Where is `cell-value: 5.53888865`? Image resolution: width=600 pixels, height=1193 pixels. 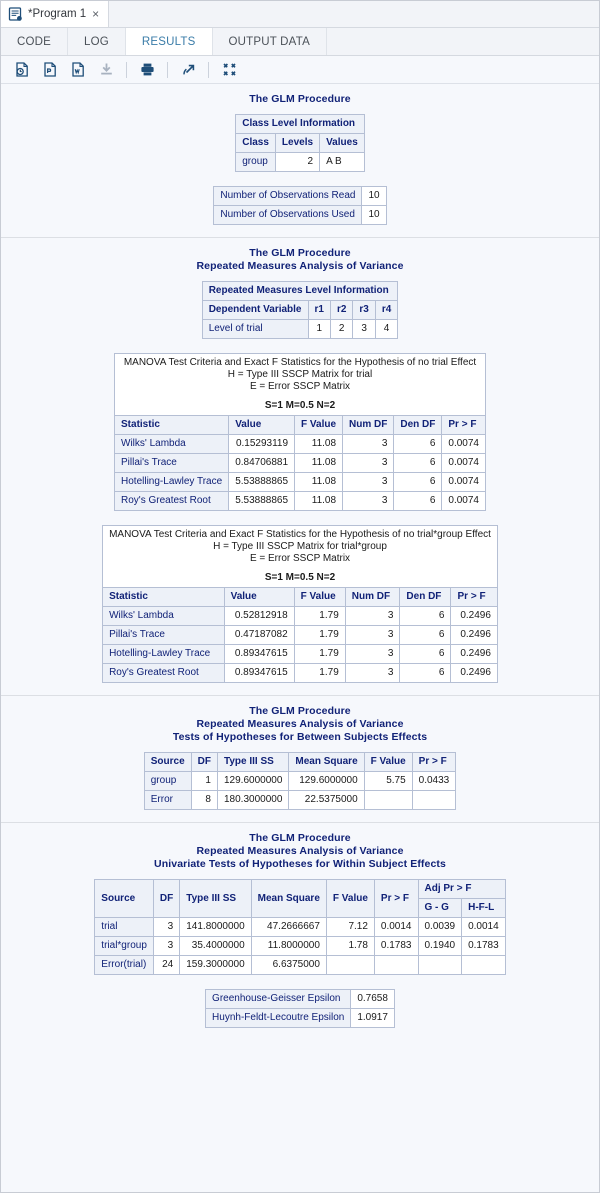
cell-value: 5.53888865 is located at coordinates (262, 482).